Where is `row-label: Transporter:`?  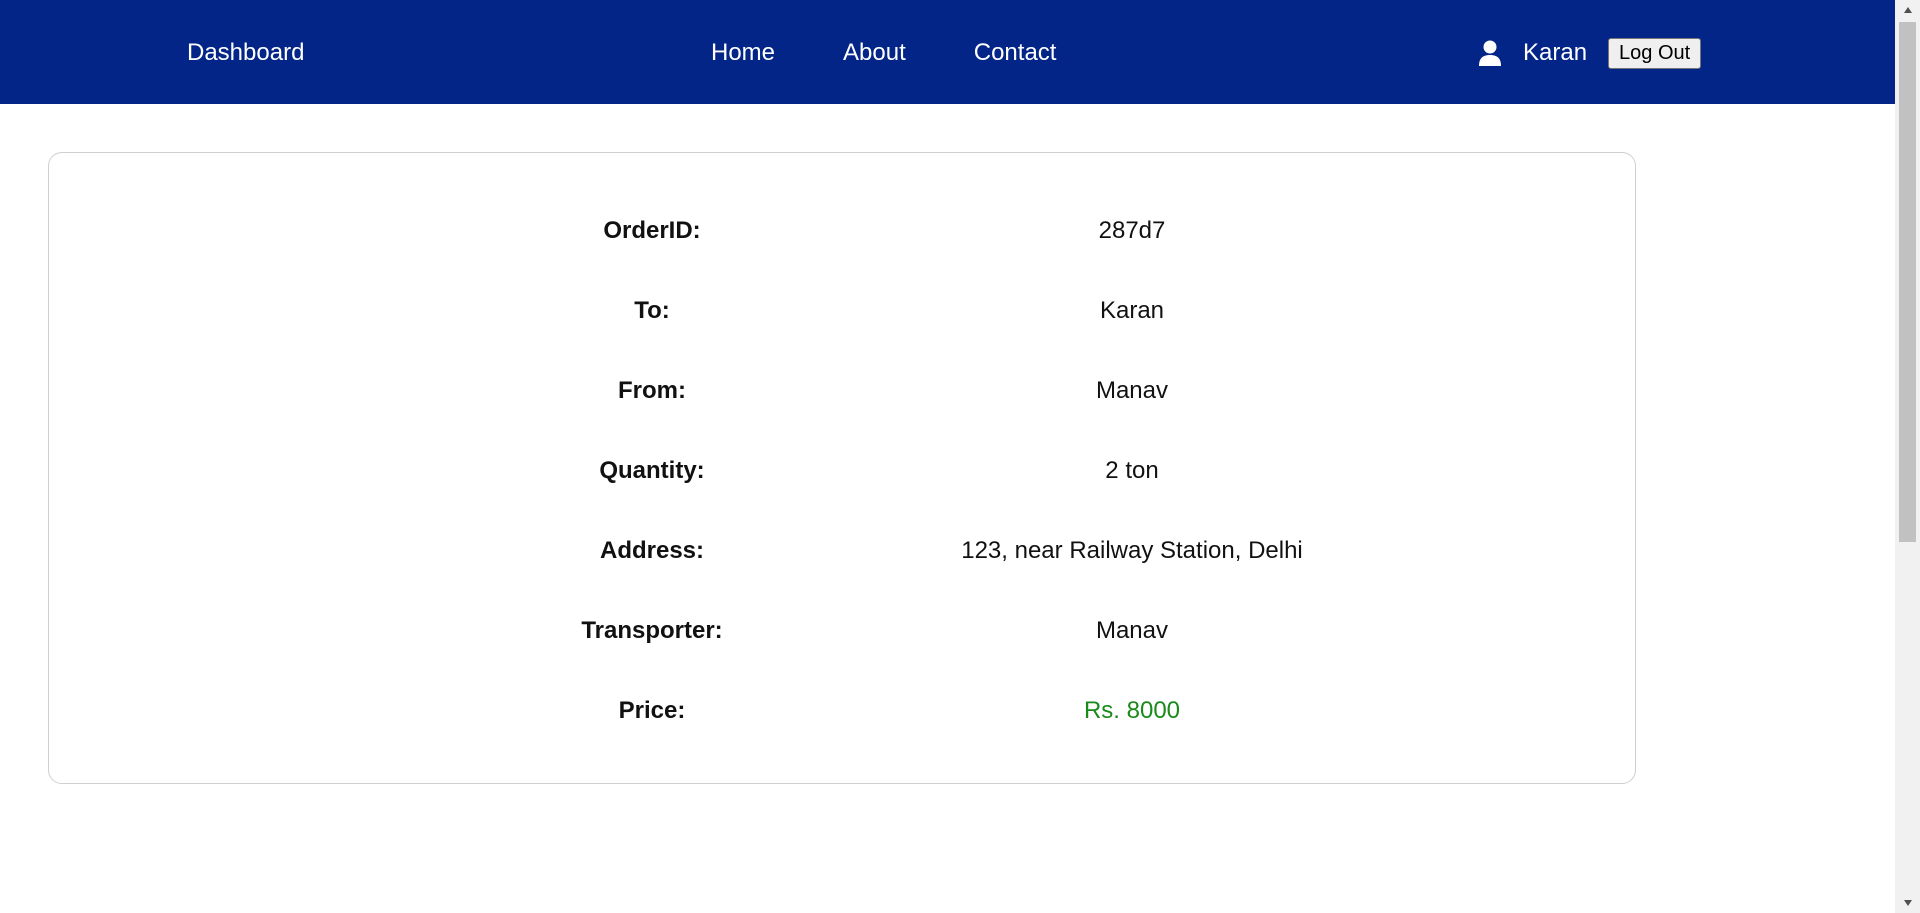 row-label: Transporter: is located at coordinates (652, 630).